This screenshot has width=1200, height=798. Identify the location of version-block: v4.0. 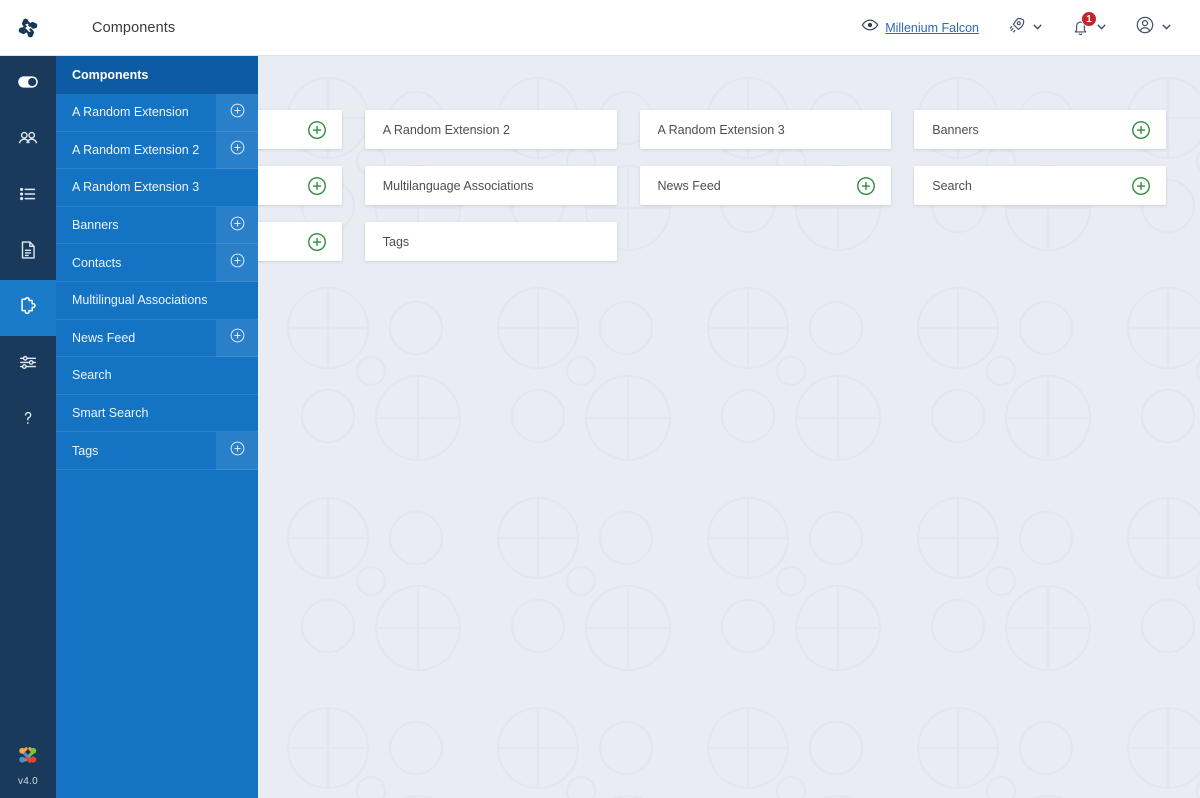
(28, 764).